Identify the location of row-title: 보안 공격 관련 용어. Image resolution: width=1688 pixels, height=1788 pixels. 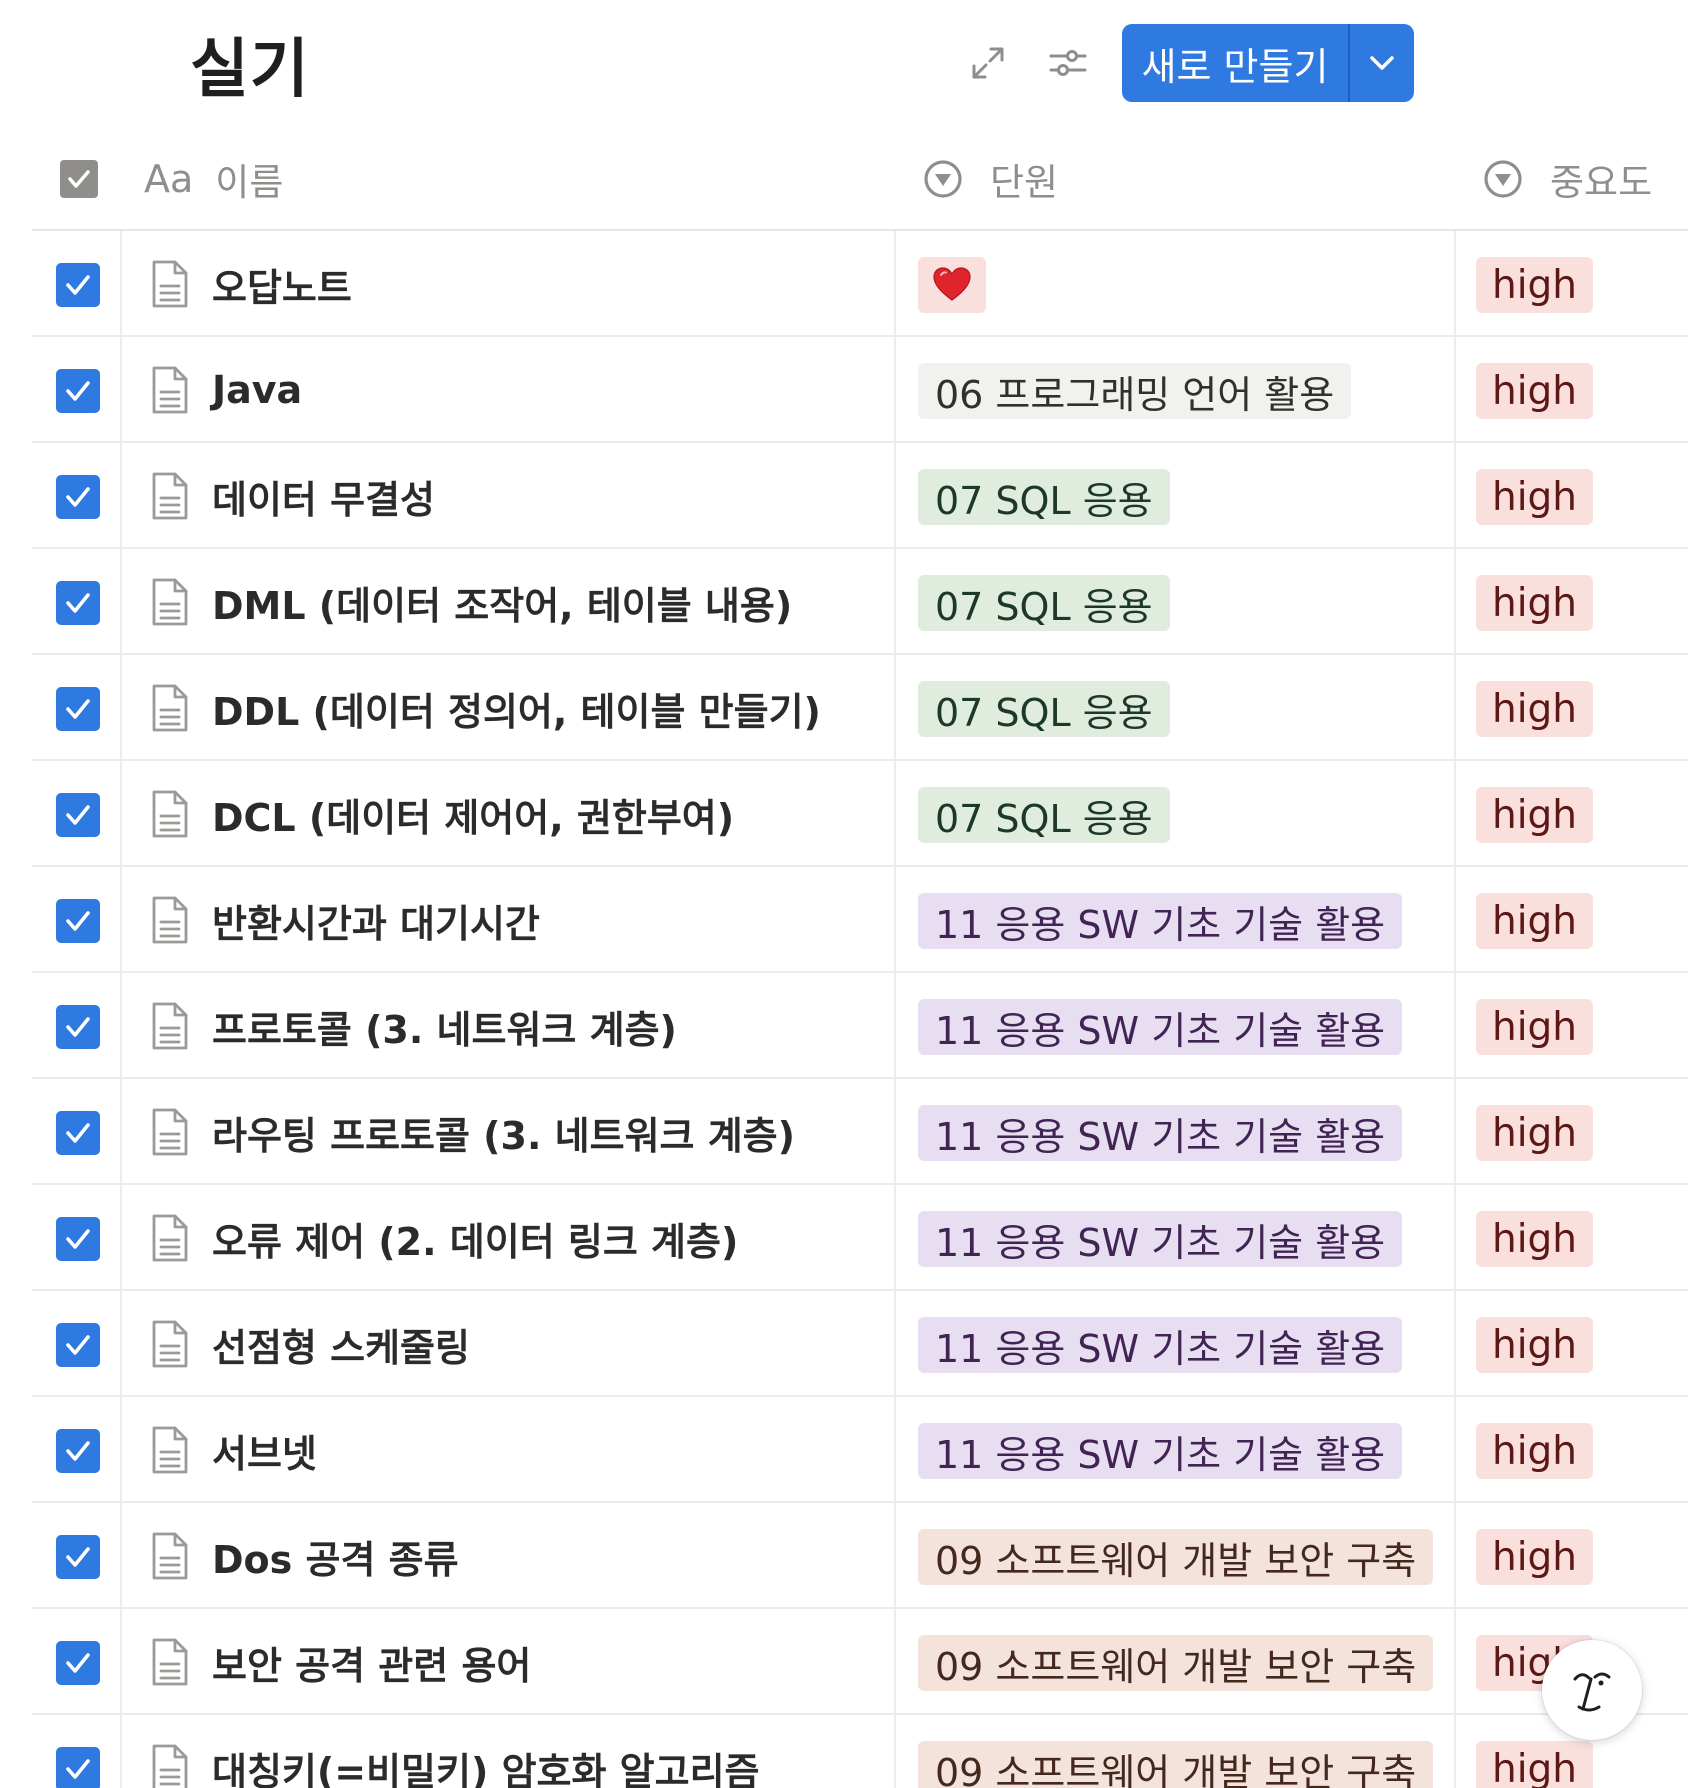
(371, 1662).